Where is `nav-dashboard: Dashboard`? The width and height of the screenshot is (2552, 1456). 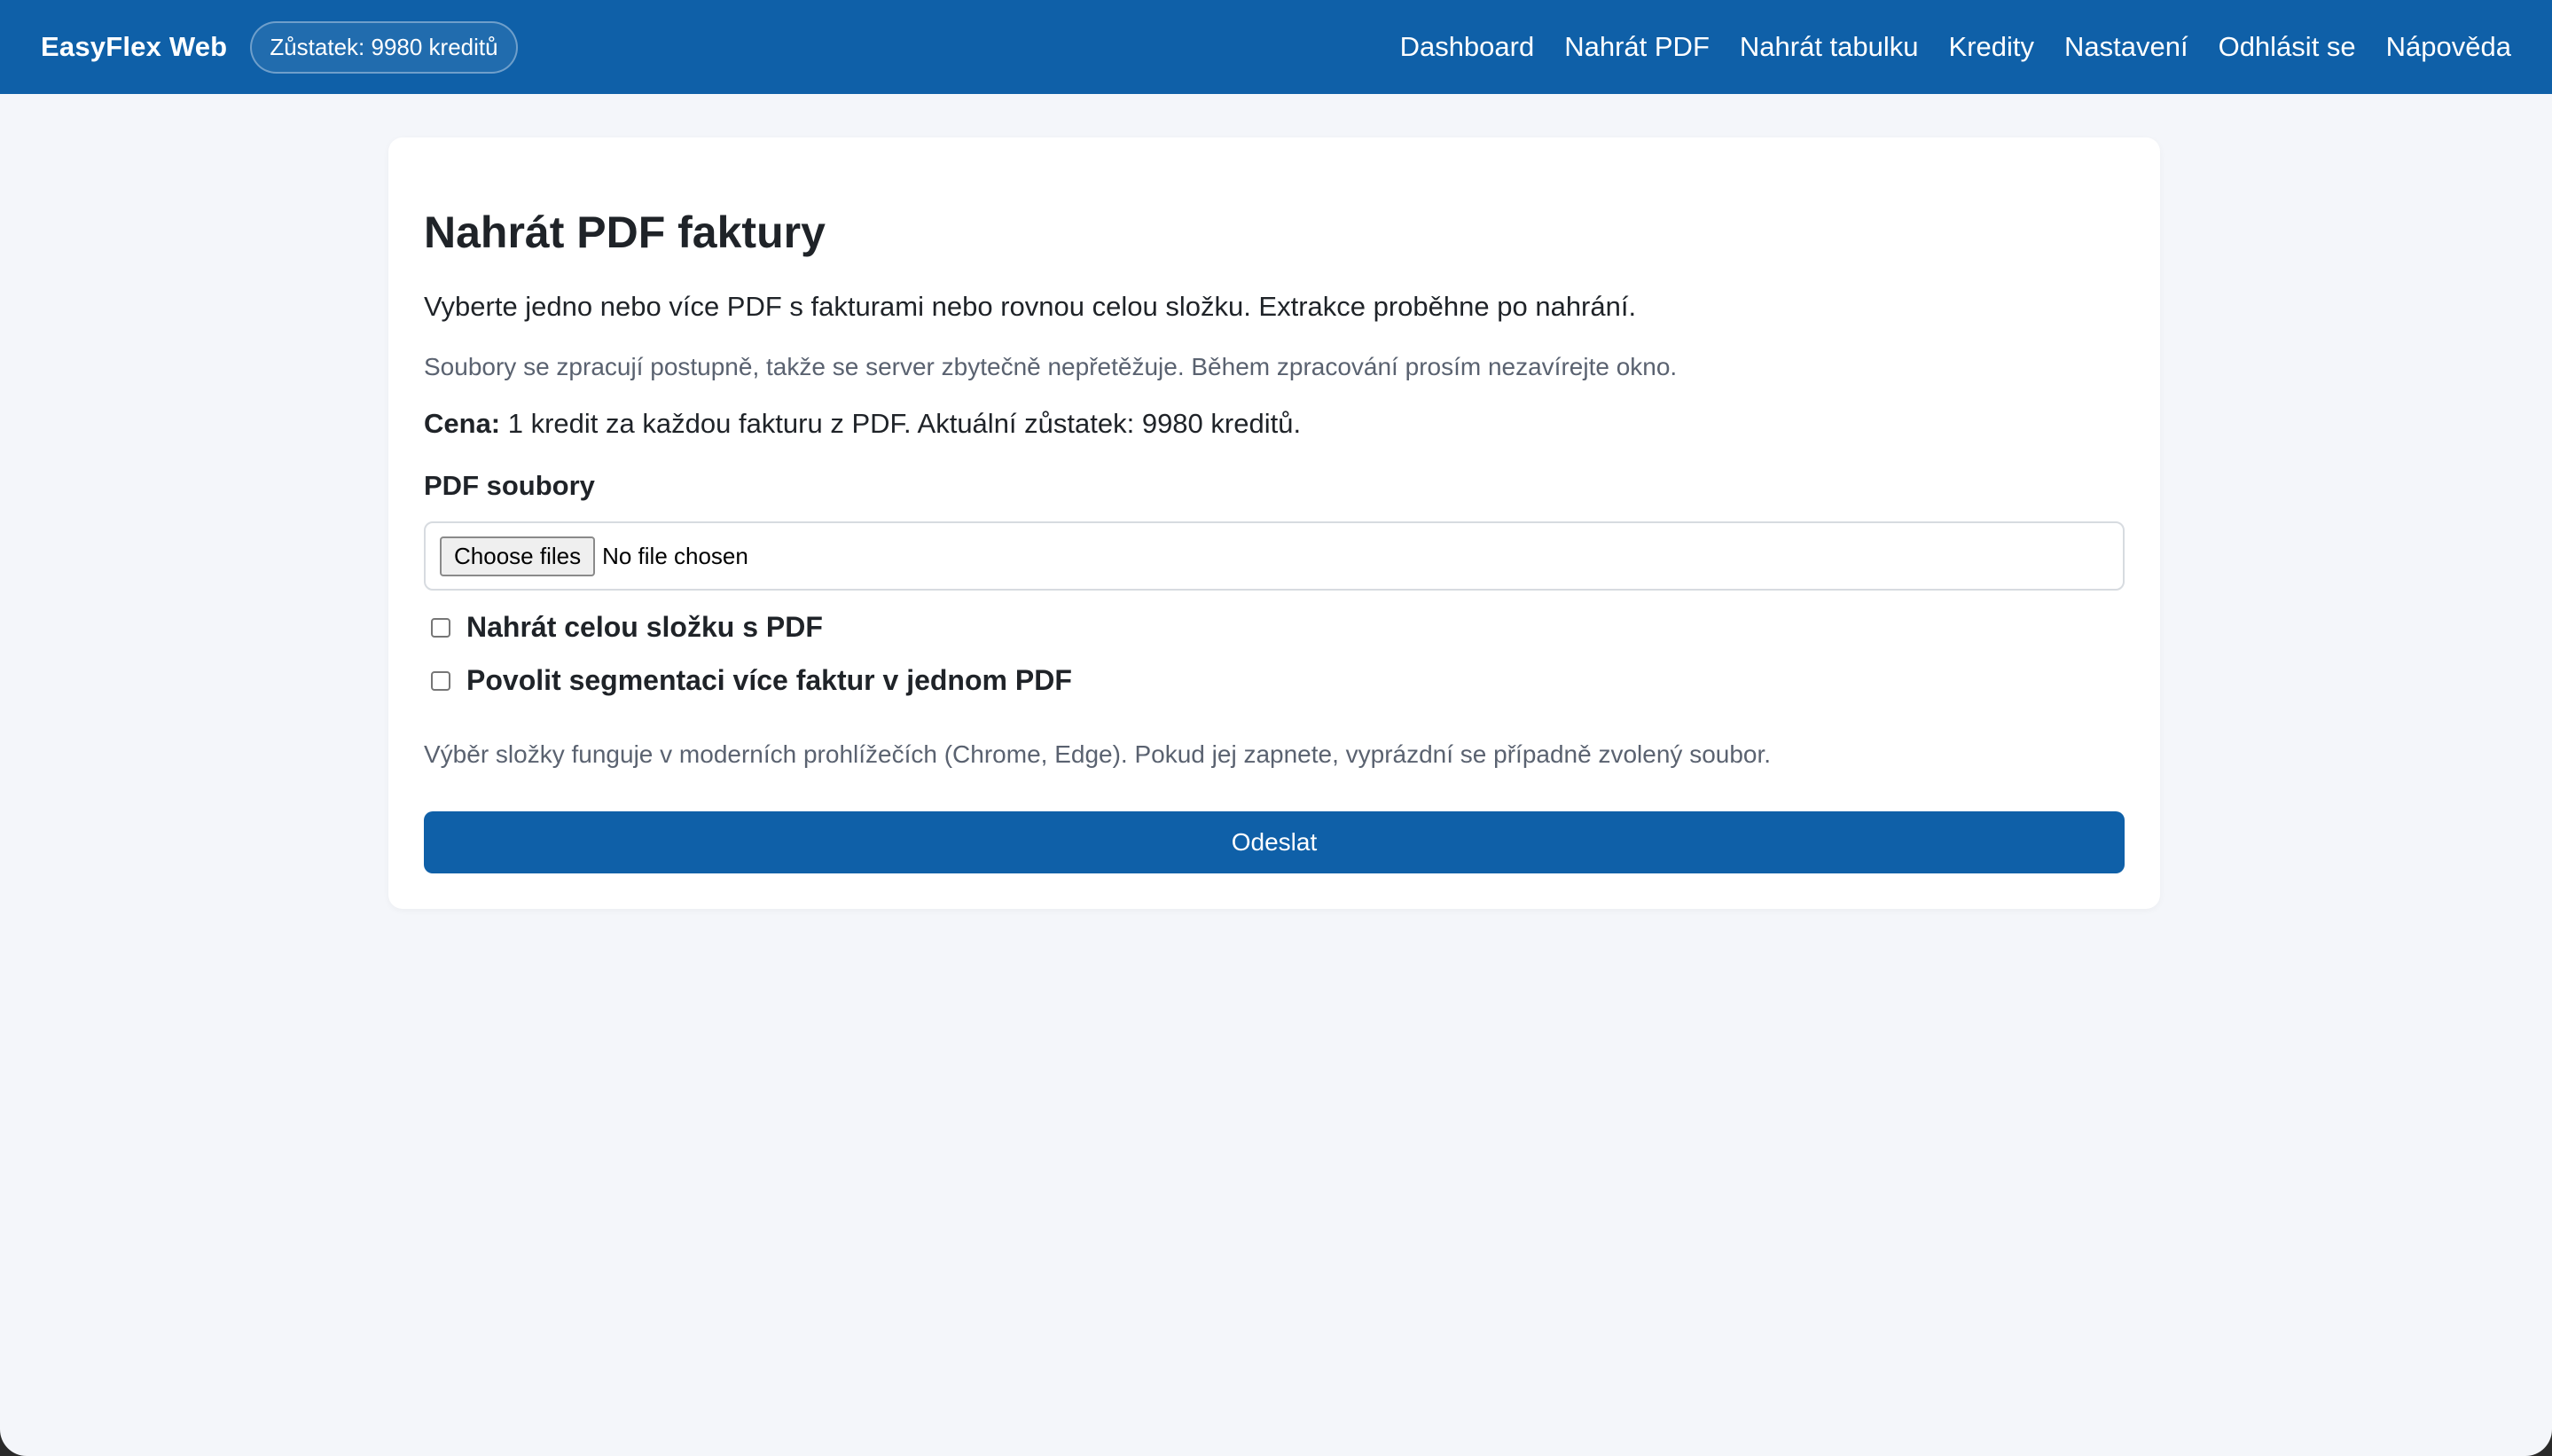 nav-dashboard: Dashboard is located at coordinates (1467, 47).